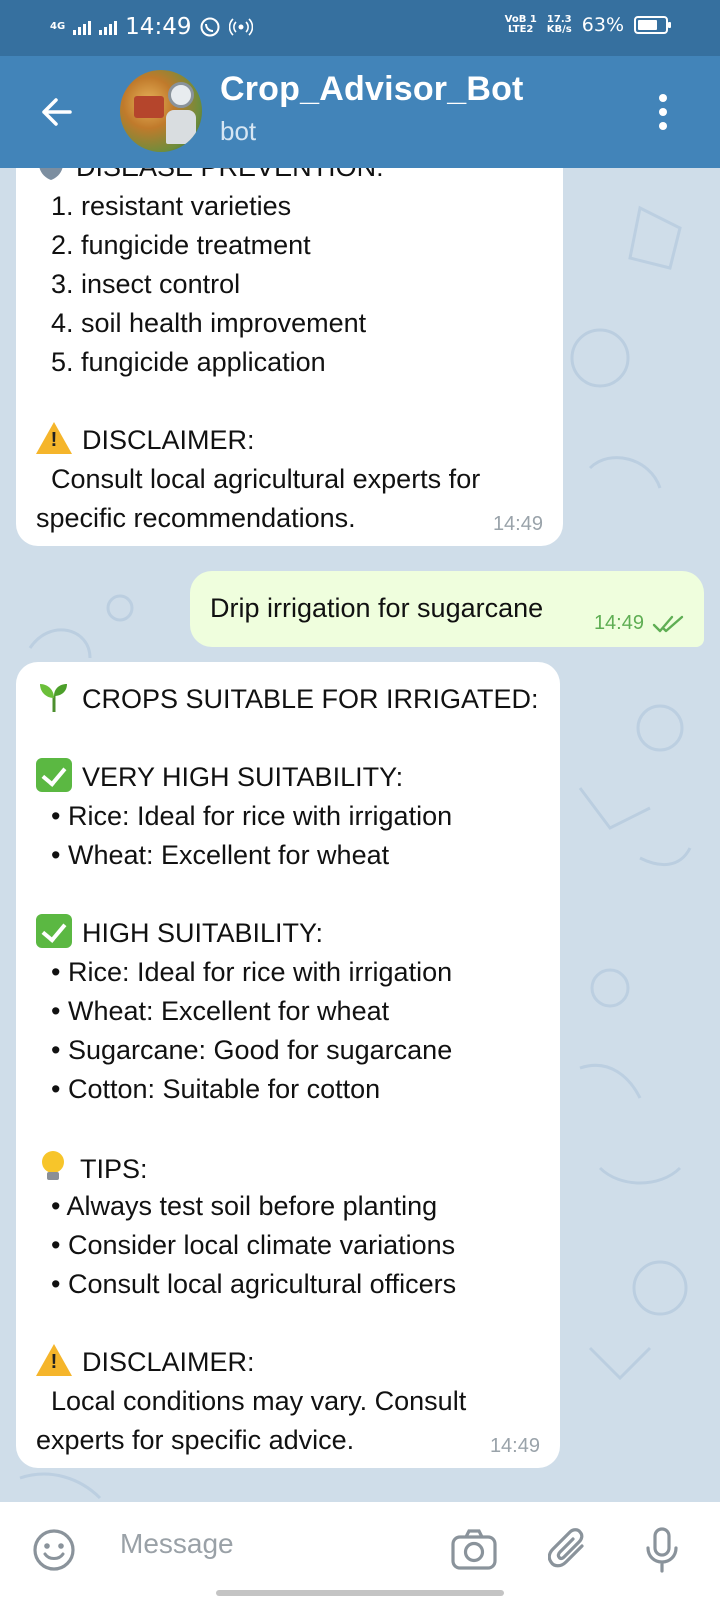 The height and width of the screenshot is (1600, 720). Describe the element at coordinates (238, 131) in the screenshot. I see `chat-subtitle: bot` at that location.